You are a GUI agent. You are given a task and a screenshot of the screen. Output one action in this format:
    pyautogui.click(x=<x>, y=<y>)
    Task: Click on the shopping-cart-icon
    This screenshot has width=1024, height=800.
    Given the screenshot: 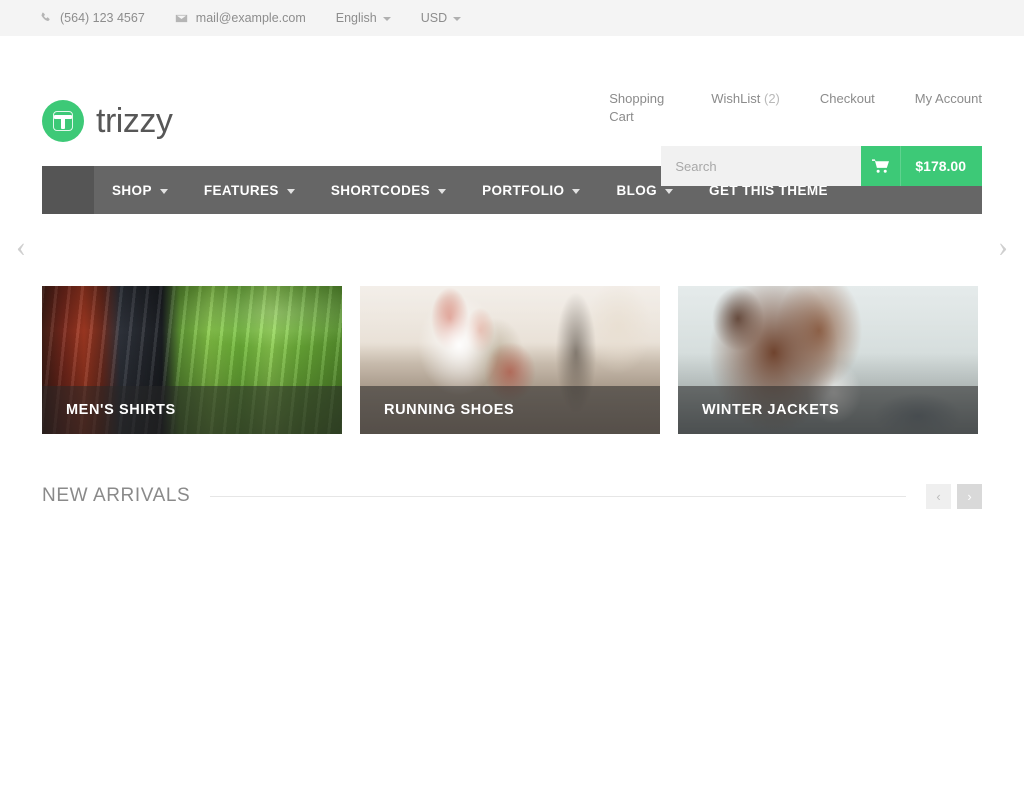 What is the action you would take?
    pyautogui.click(x=881, y=166)
    